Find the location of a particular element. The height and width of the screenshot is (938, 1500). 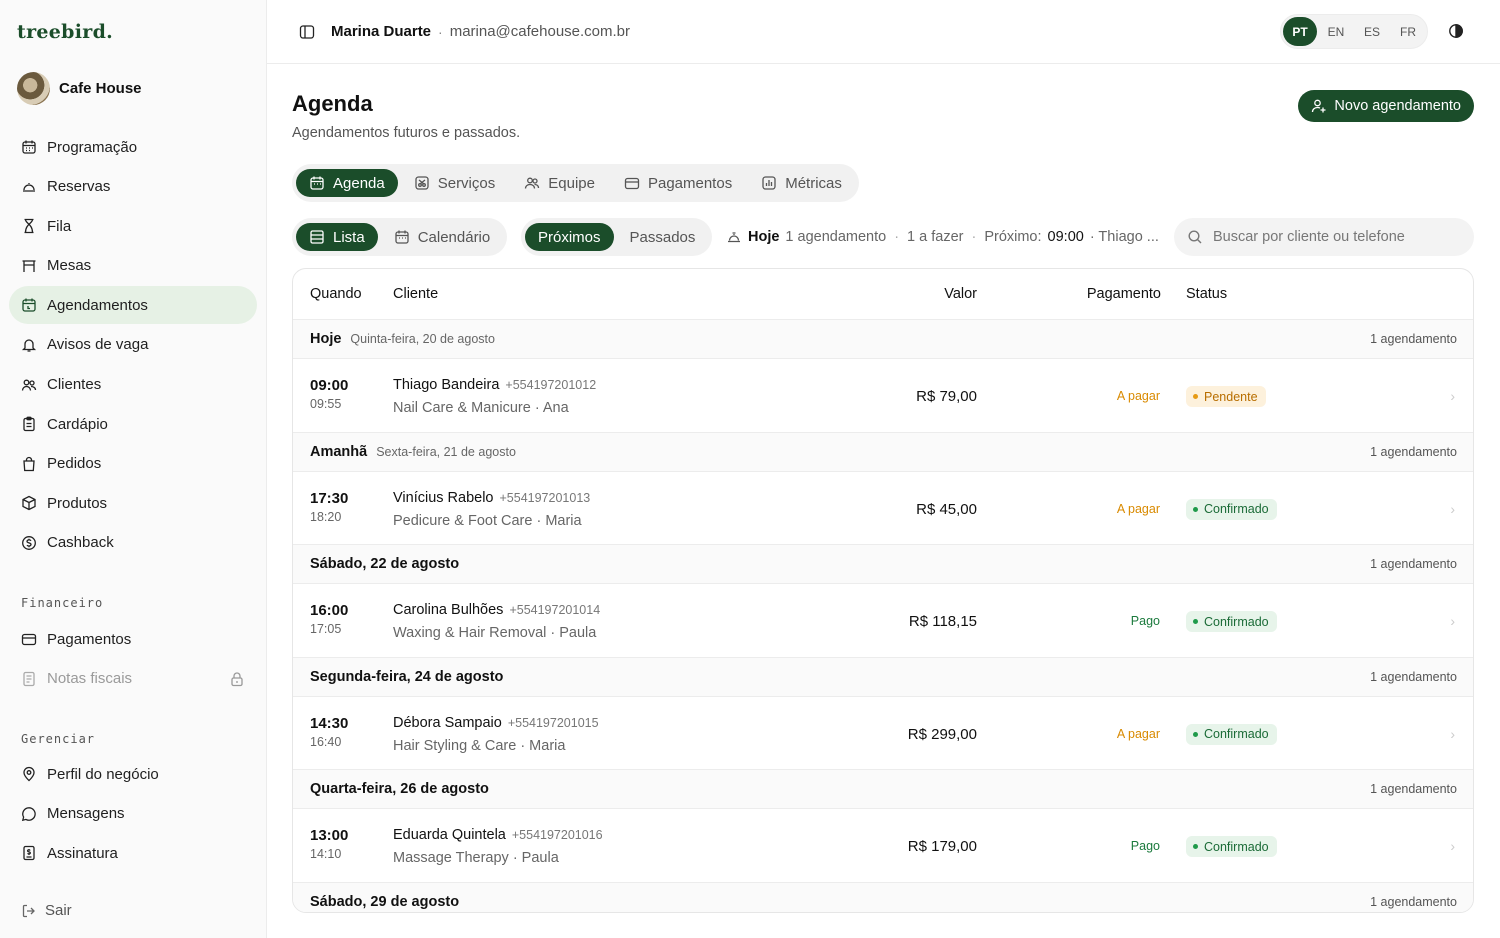

group-day: Sábado, 29 de agosto is located at coordinates (385, 901).